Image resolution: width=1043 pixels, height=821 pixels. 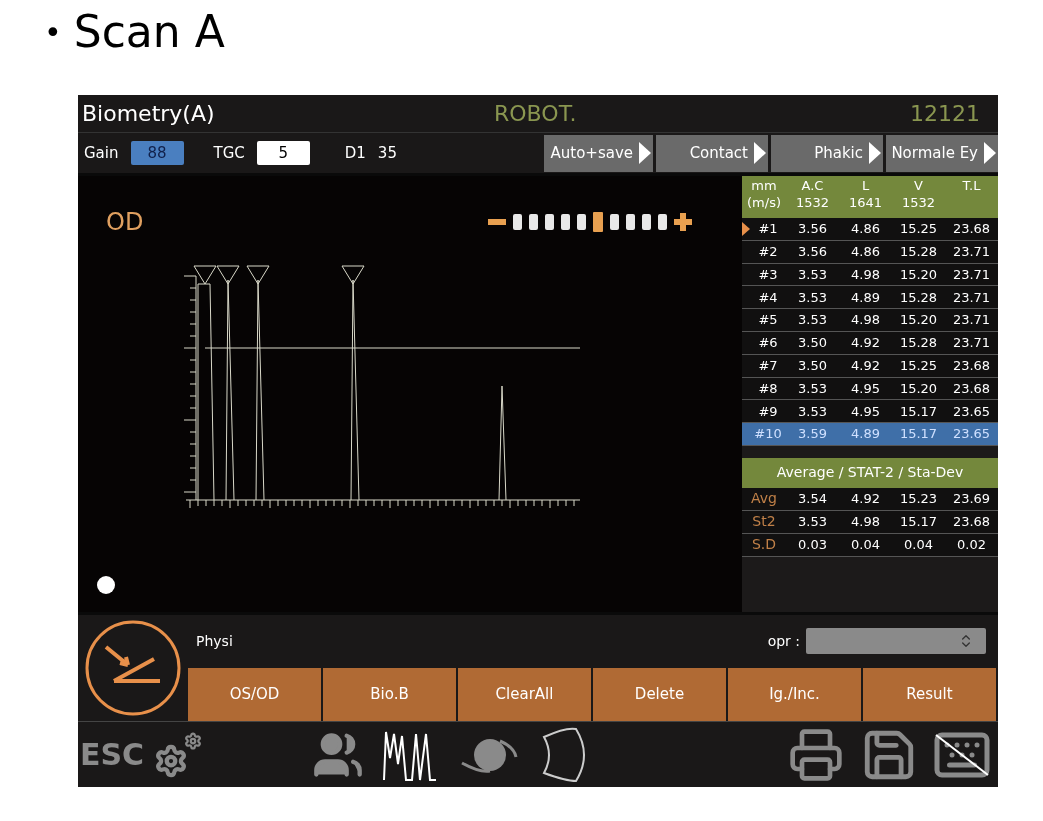 What do you see at coordinates (768, 251) in the screenshot?
I see `row-number: #2` at bounding box center [768, 251].